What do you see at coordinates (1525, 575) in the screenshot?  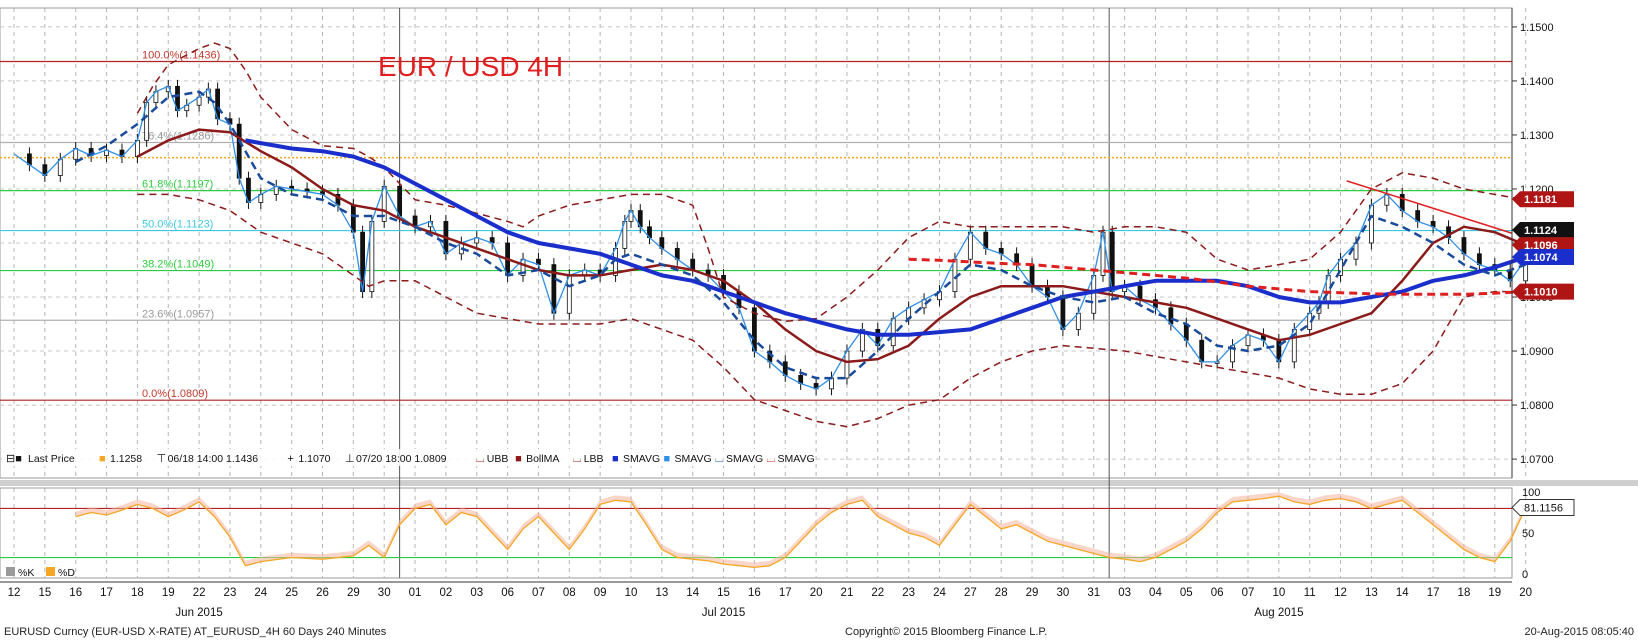 I see `oscillator-tick-label: 0` at bounding box center [1525, 575].